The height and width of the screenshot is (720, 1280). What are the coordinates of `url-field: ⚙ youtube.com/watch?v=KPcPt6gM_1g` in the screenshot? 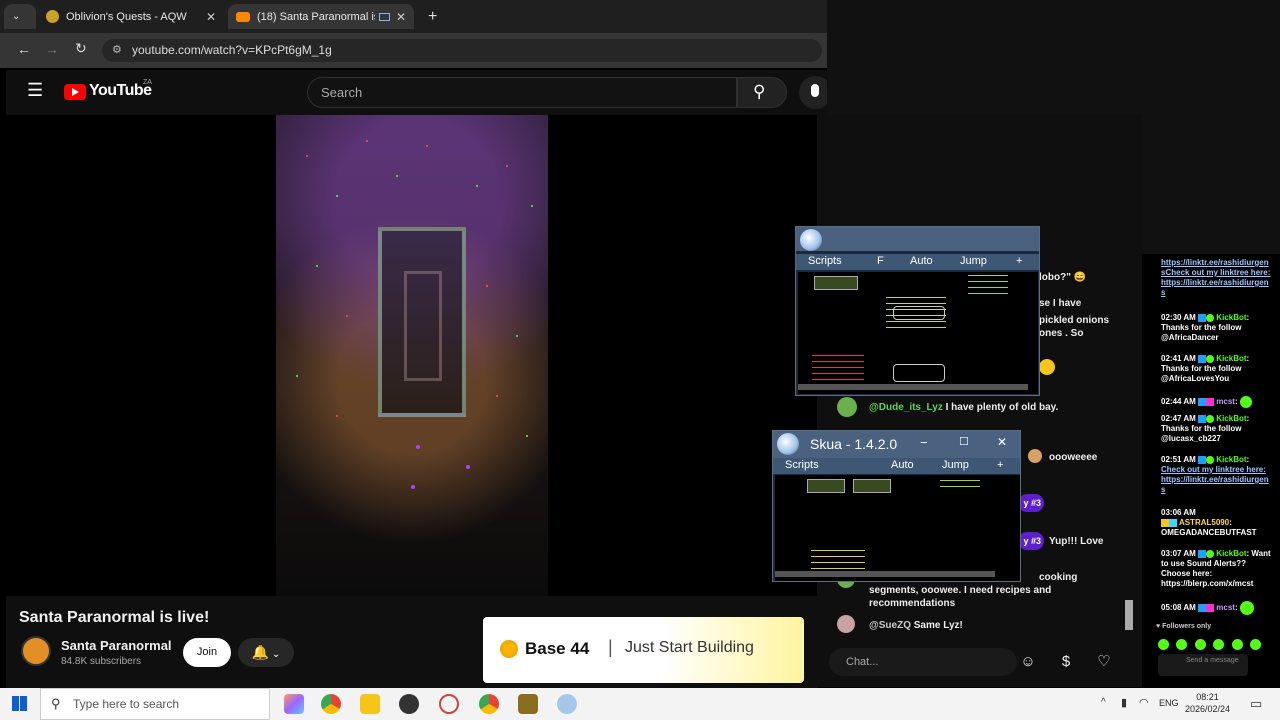 It's located at (462, 50).